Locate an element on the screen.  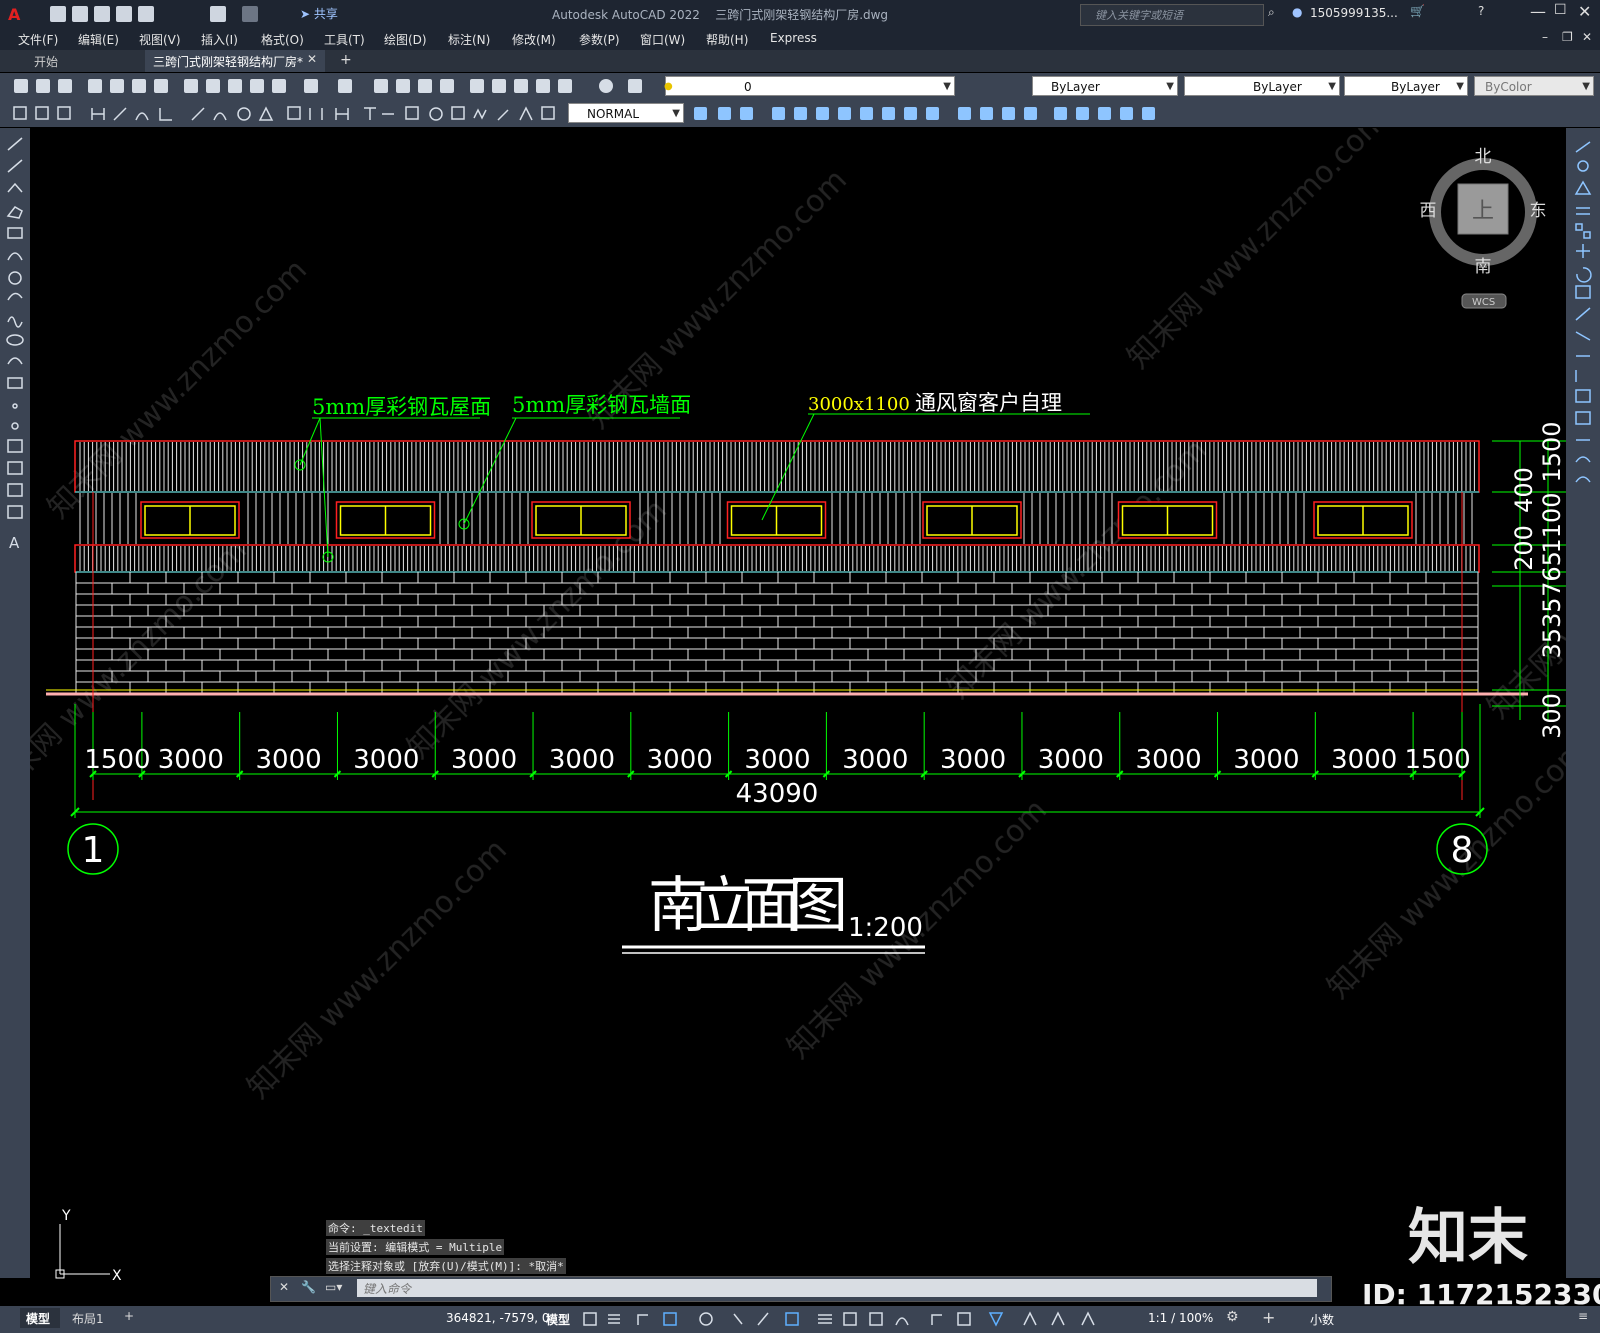
command-recent-icon: ▭▾ is located at coordinates (333, 1287).